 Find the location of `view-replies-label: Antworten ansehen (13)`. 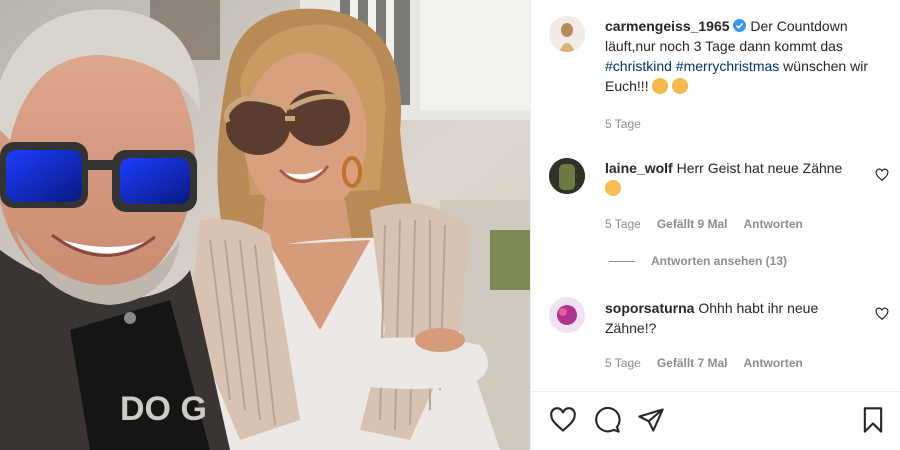

view-replies-label: Antworten ansehen (13) is located at coordinates (719, 261).